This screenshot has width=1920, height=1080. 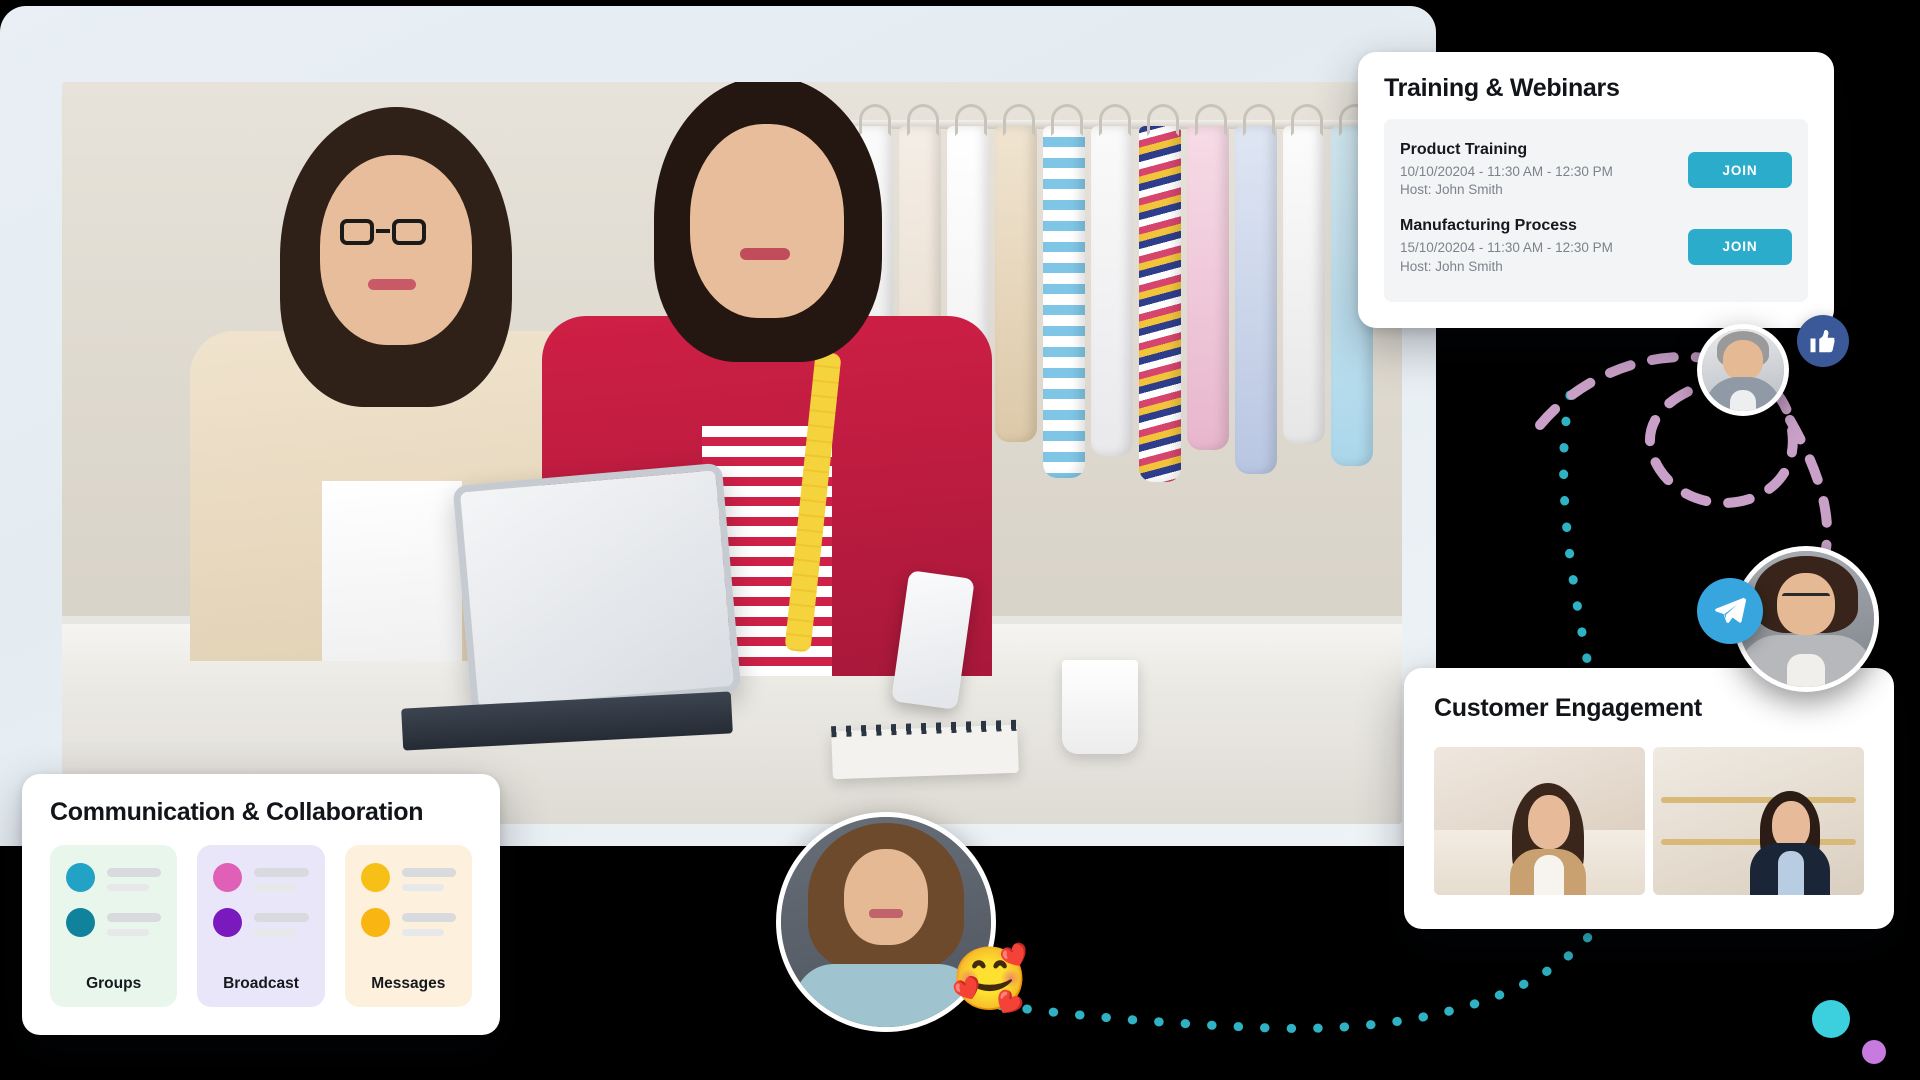 I want to click on tile-broadcast: Broadcast, so click(x=261, y=926).